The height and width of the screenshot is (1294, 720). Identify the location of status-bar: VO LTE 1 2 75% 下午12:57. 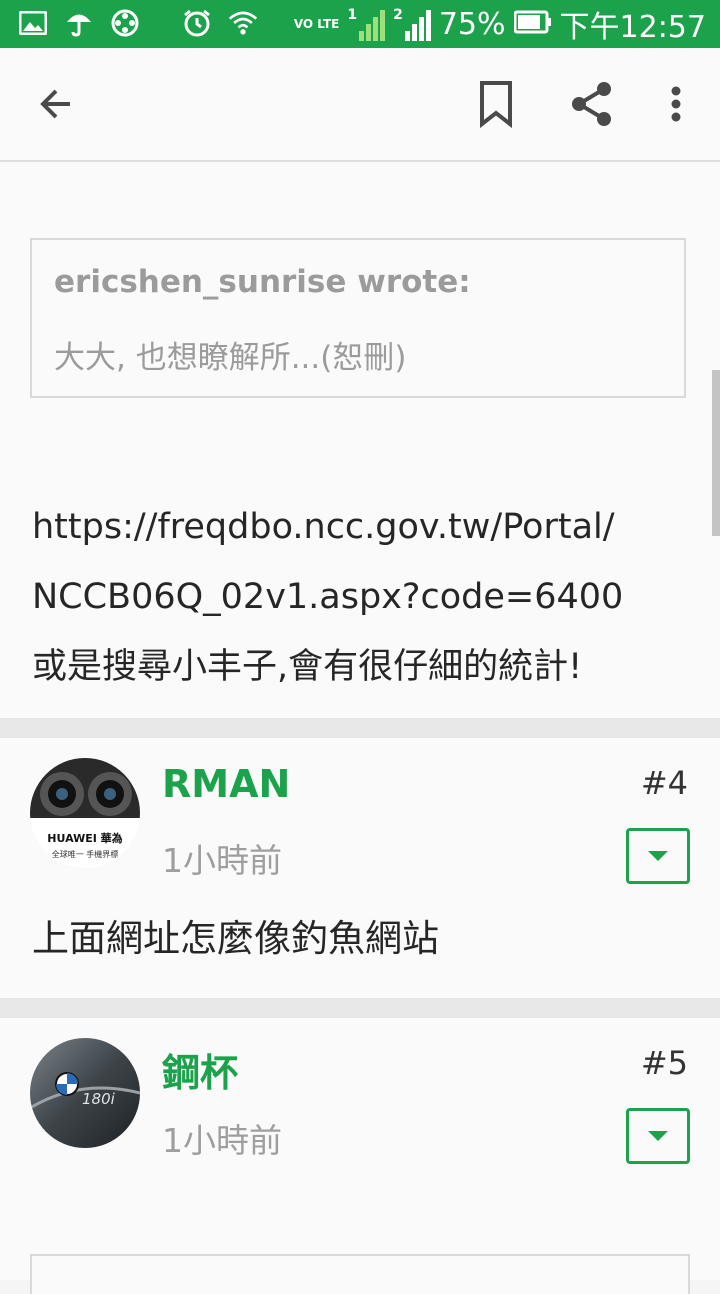
(360, 24).